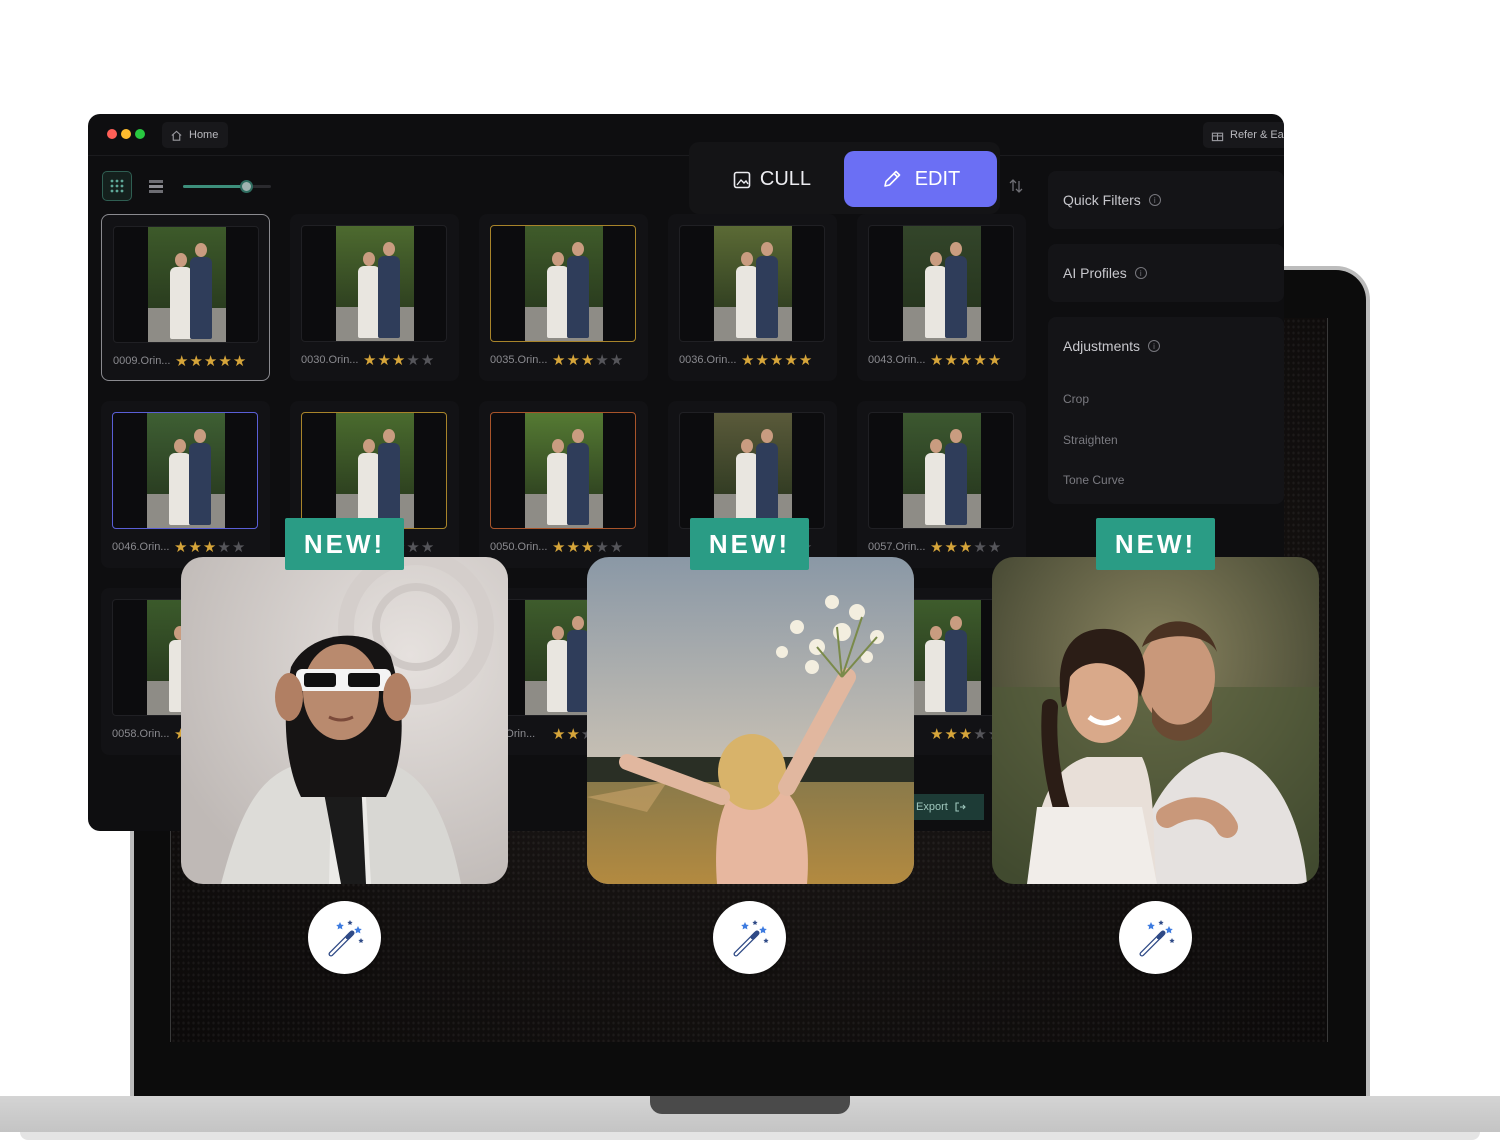  I want to click on grid-view-button, so click(117, 186).